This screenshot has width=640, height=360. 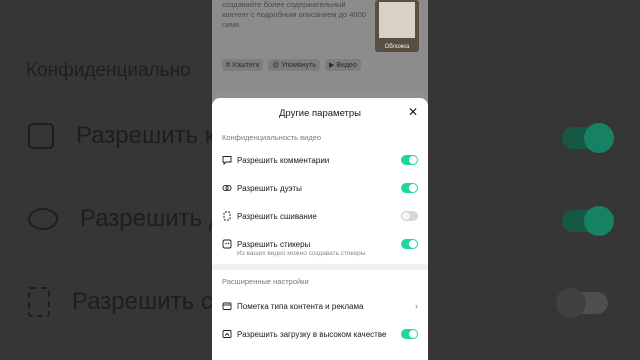 What do you see at coordinates (228, 65) in the screenshot?
I see `hash-icon: #` at bounding box center [228, 65].